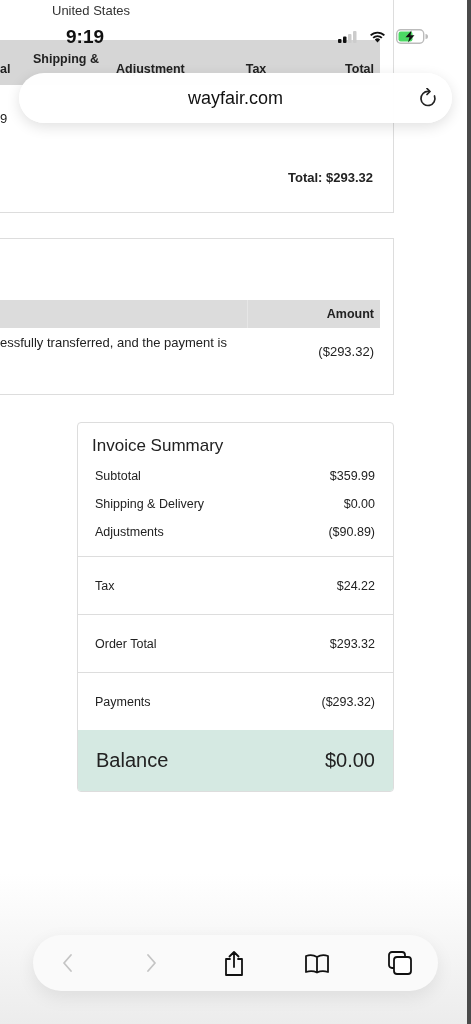 The height and width of the screenshot is (1024, 471). I want to click on summary-value: ($90.89), so click(351, 532).